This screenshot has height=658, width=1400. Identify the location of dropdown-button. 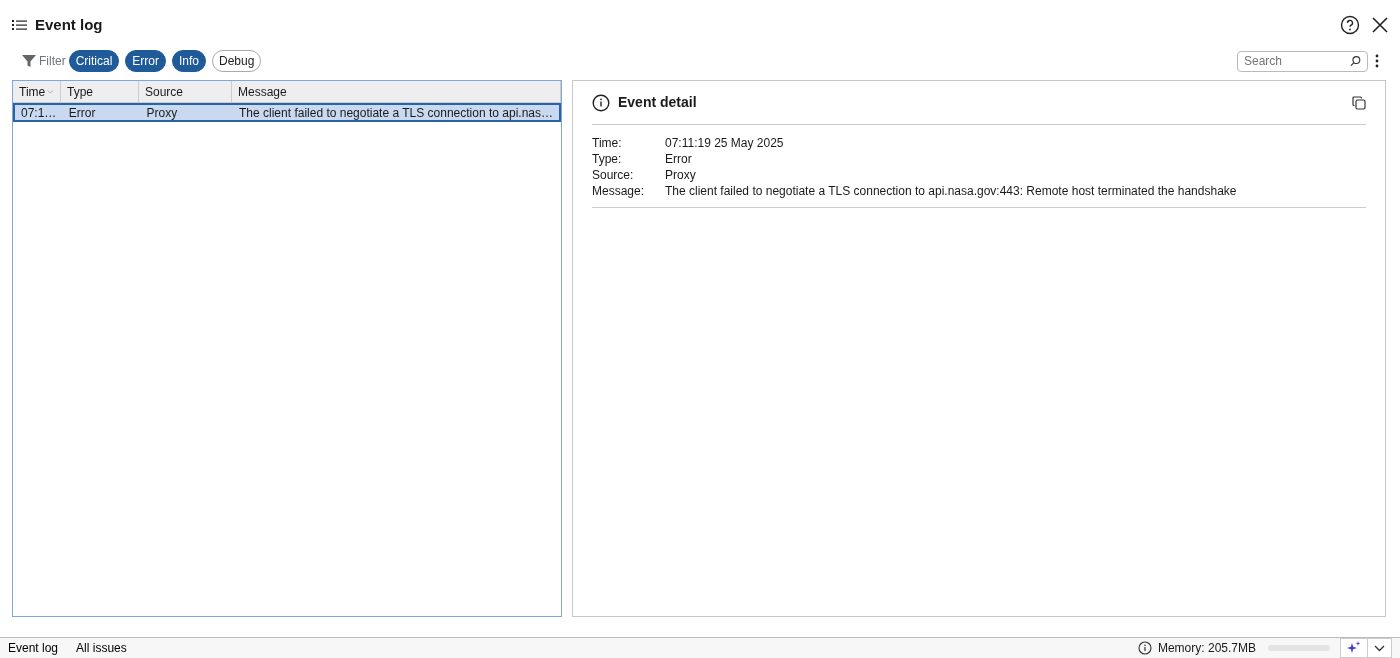
(1380, 648).